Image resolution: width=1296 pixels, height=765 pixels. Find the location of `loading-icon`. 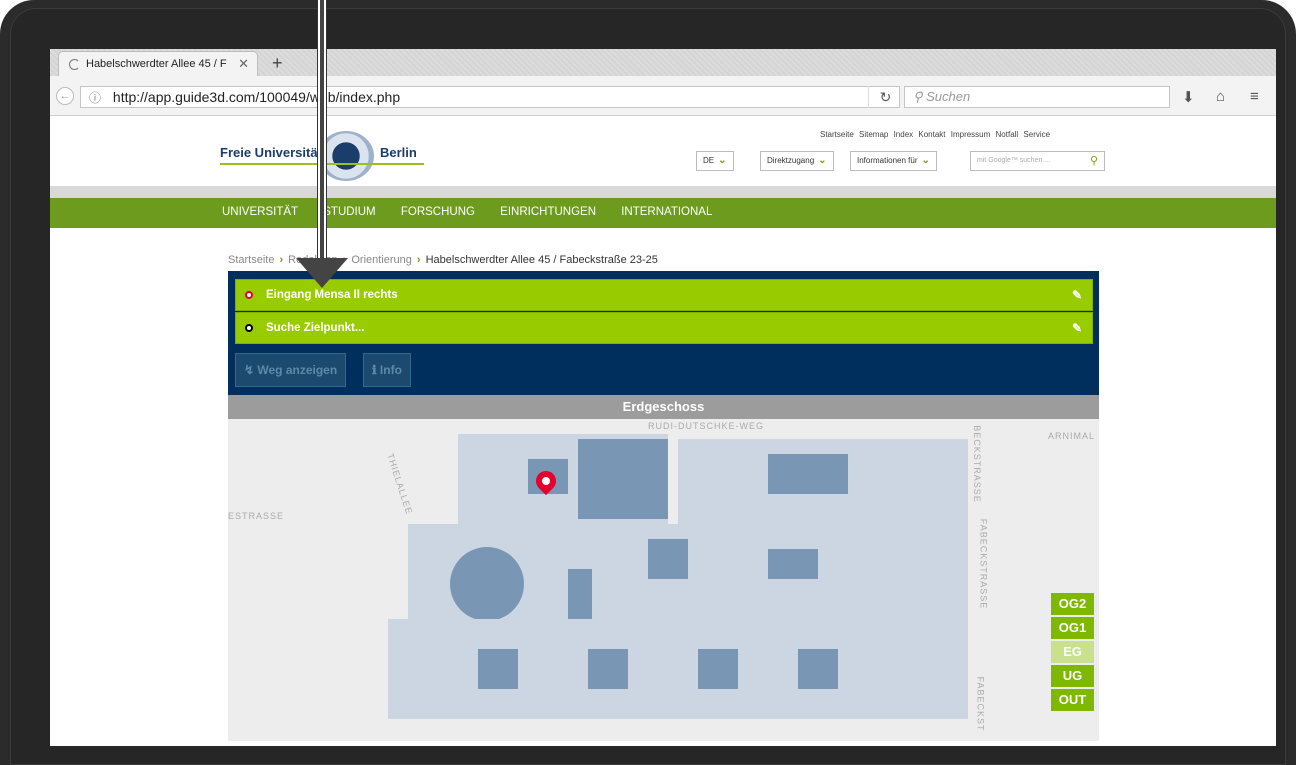

loading-icon is located at coordinates (74, 64).